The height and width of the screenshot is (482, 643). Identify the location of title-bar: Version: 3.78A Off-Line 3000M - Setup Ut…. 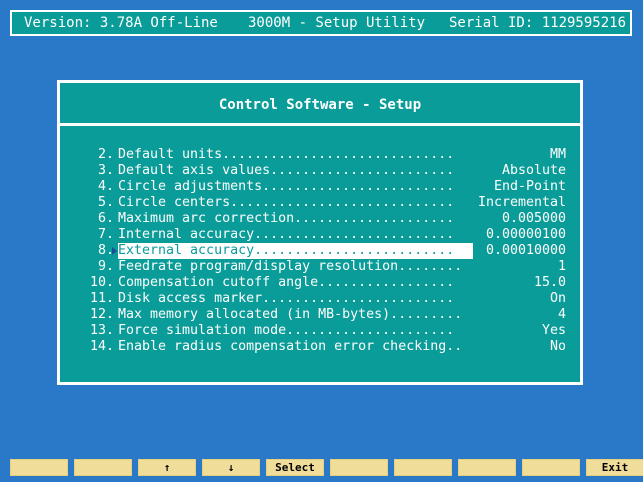
(321, 23).